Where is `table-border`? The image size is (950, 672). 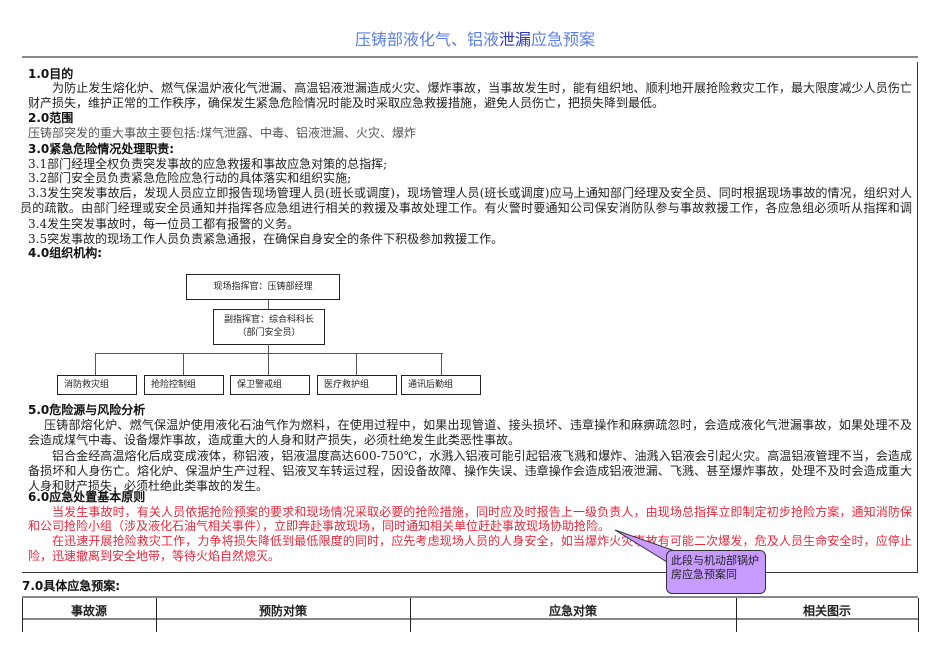
table-border is located at coordinates (918, 615).